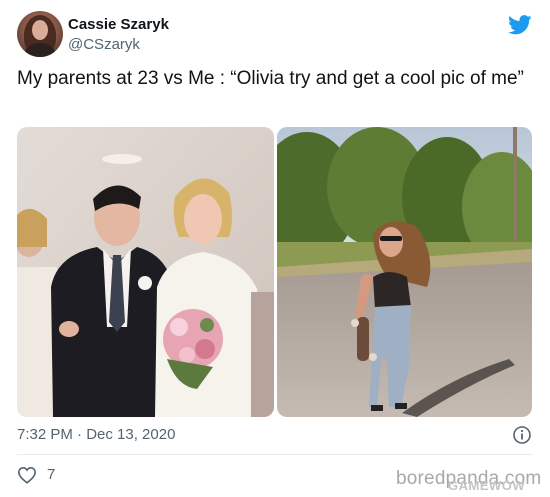 The width and height of the screenshot is (550, 497). I want to click on tweet-timestamp: 7:32 PM · Dec 13, 2020, so click(96, 434).